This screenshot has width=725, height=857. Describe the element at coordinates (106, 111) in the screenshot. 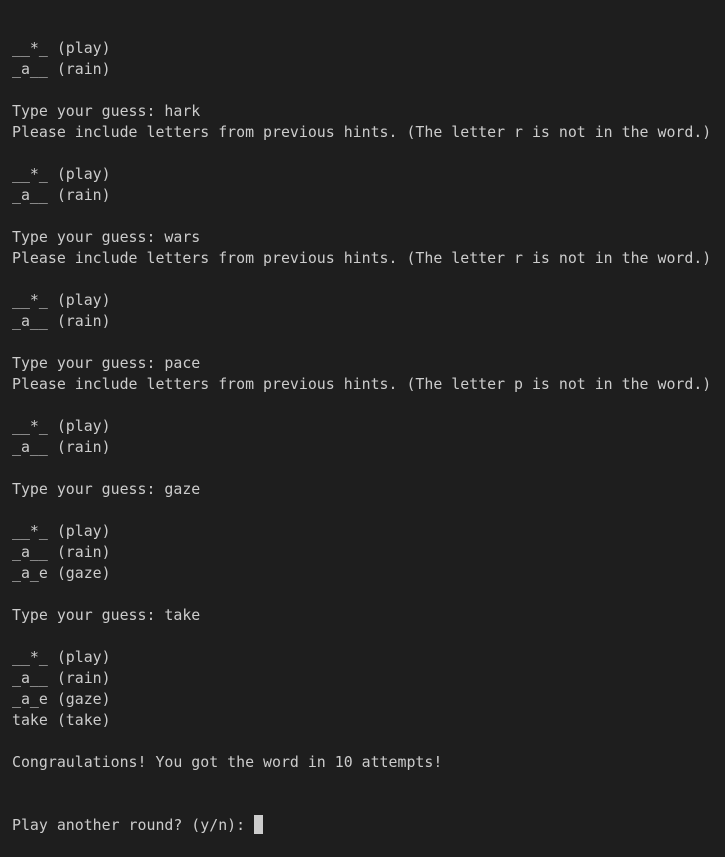

I see `terminal-line: Type your guess: hark` at that location.